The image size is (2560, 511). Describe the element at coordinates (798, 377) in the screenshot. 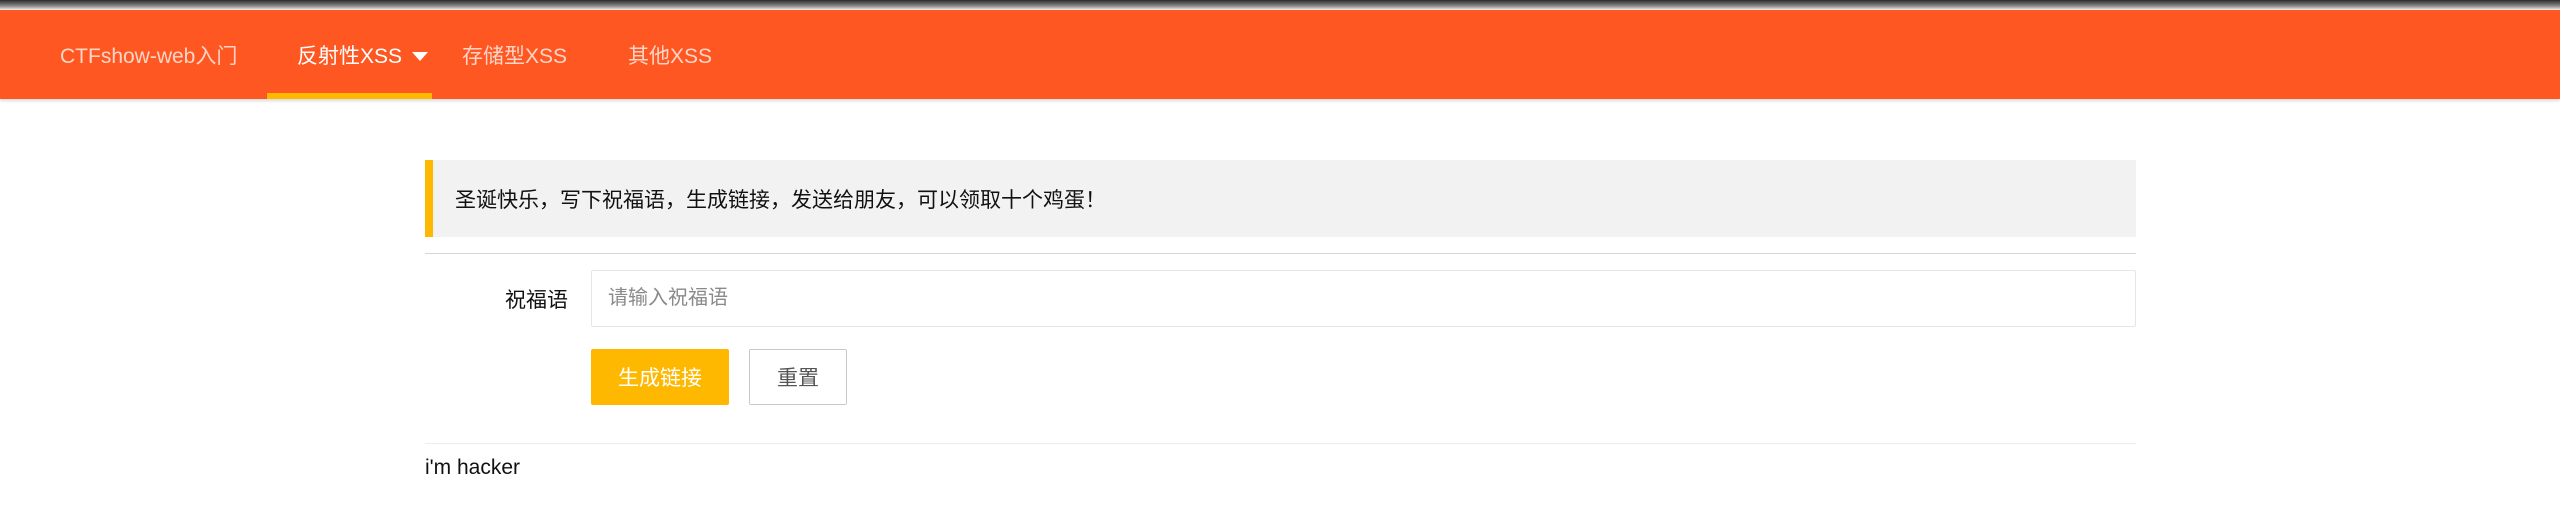

I see `reset-button: 重置` at that location.